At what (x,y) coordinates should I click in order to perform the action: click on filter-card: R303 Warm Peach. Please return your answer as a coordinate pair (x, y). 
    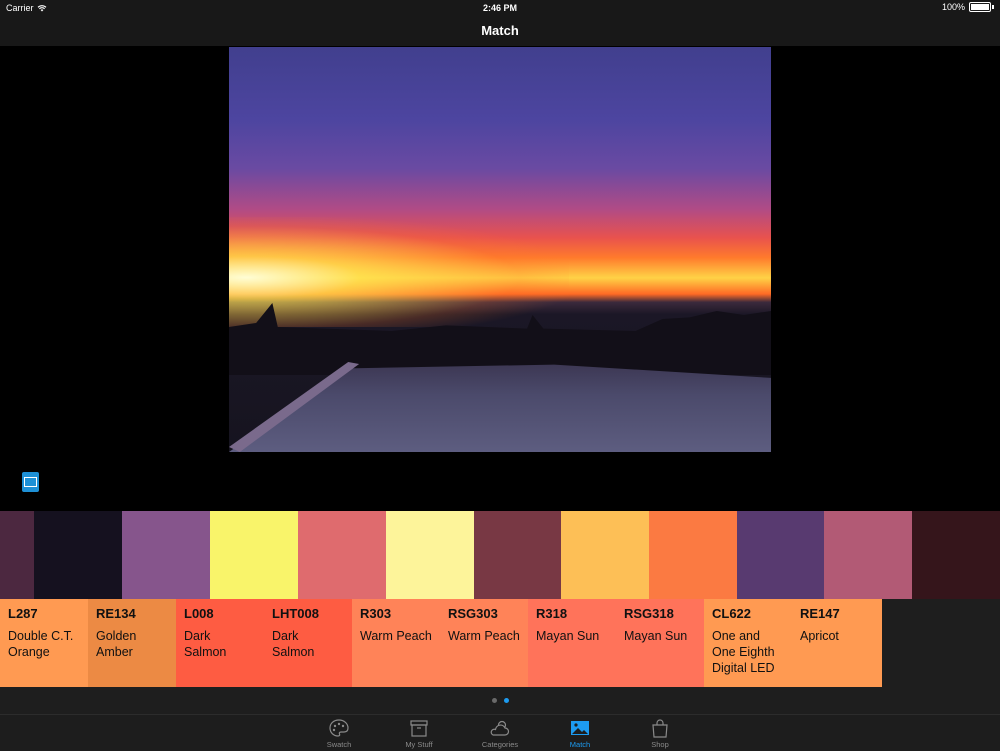
    Looking at the image, I should click on (396, 643).